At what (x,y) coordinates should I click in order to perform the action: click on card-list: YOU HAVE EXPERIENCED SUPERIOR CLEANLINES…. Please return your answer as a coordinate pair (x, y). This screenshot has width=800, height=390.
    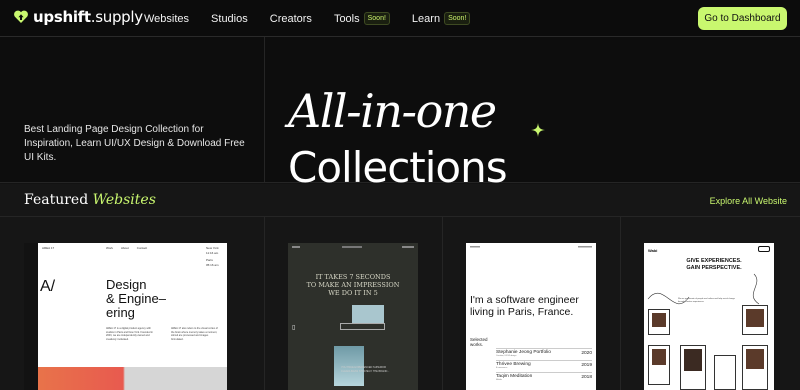
    Looking at the image, I should click on (365, 369).